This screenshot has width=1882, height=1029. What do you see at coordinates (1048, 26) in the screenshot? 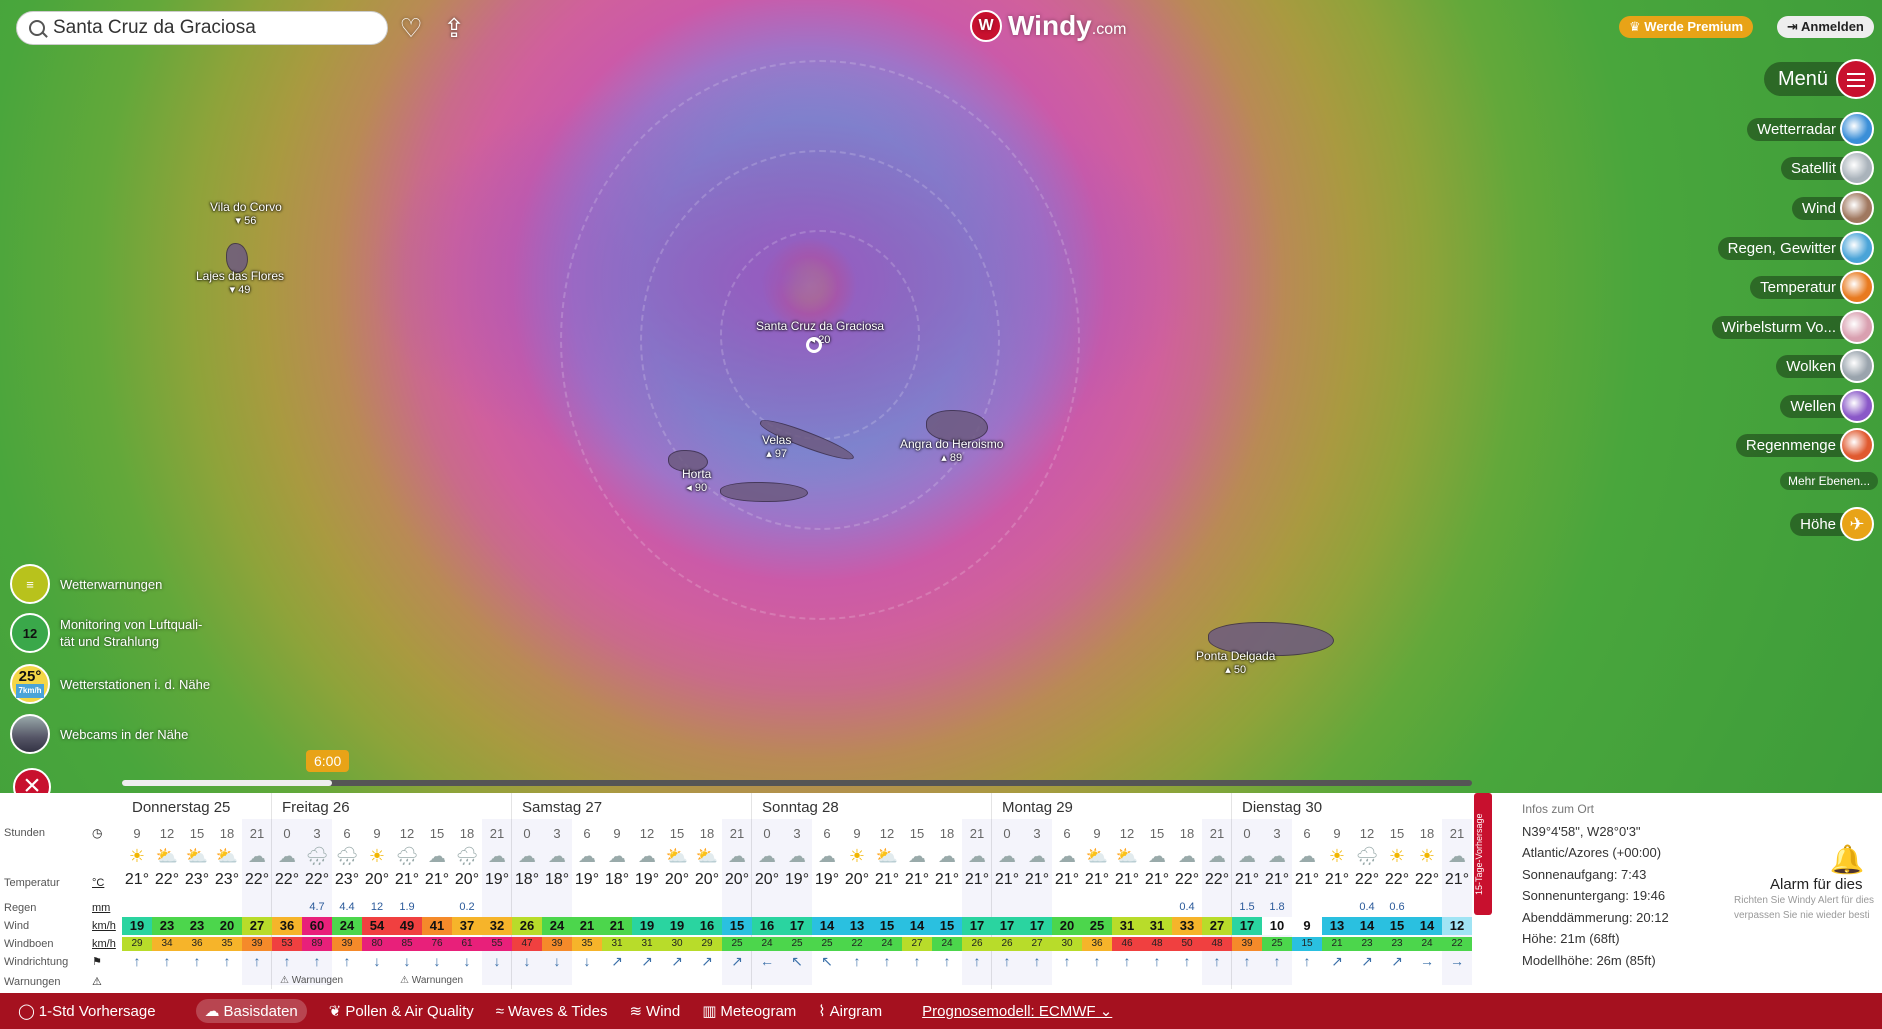
I see `windy-logo: W Windy .com` at bounding box center [1048, 26].